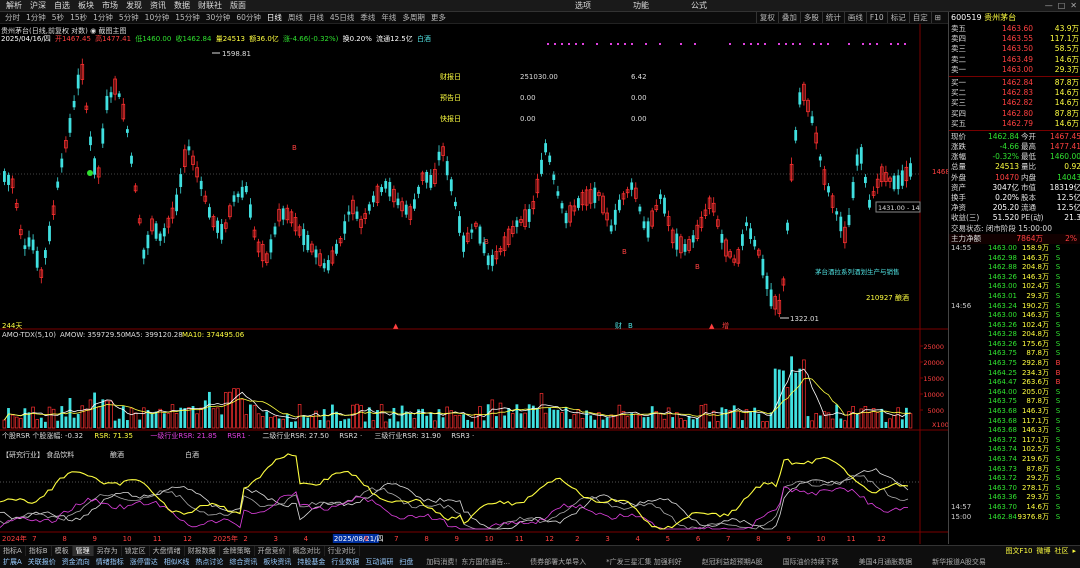 This screenshot has height=568, width=1080. Describe the element at coordinates (13, 551) in the screenshot. I see `indicator-tab: 指标A` at that location.